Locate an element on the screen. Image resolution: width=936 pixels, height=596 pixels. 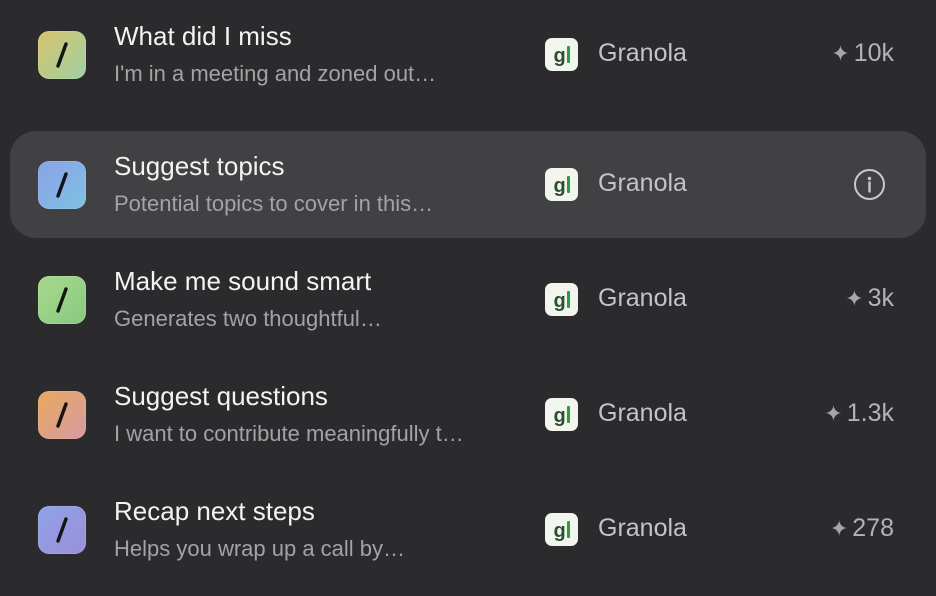
usage-count-value: 278 is located at coordinates (873, 528).